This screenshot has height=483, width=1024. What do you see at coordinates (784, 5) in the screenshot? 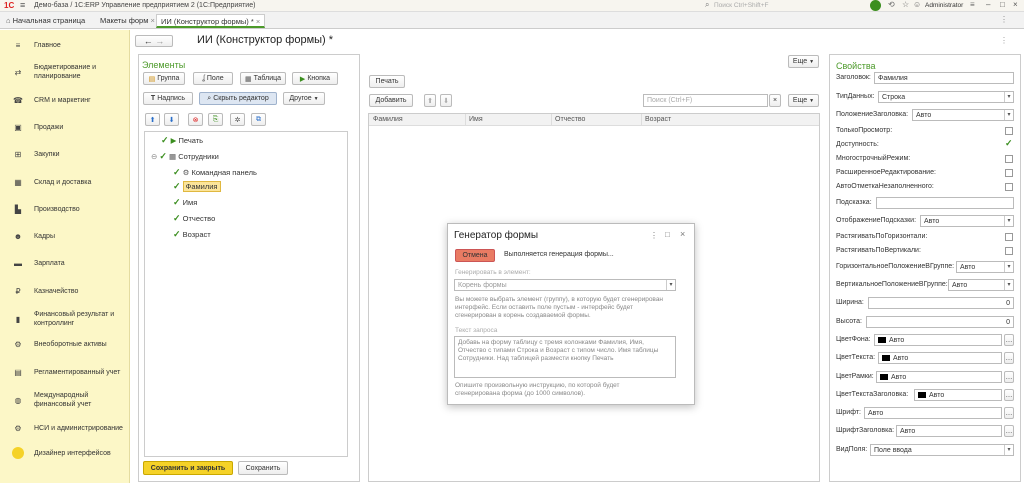
I see `global-search-input: Поиск Ctrl+Shift+F` at bounding box center [784, 5].